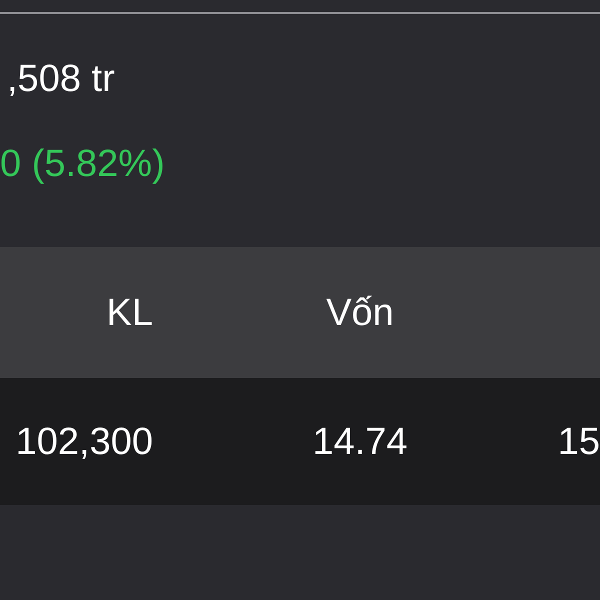 The height and width of the screenshot is (600, 600). I want to click on table-cell-text: 102,300, so click(83, 441).